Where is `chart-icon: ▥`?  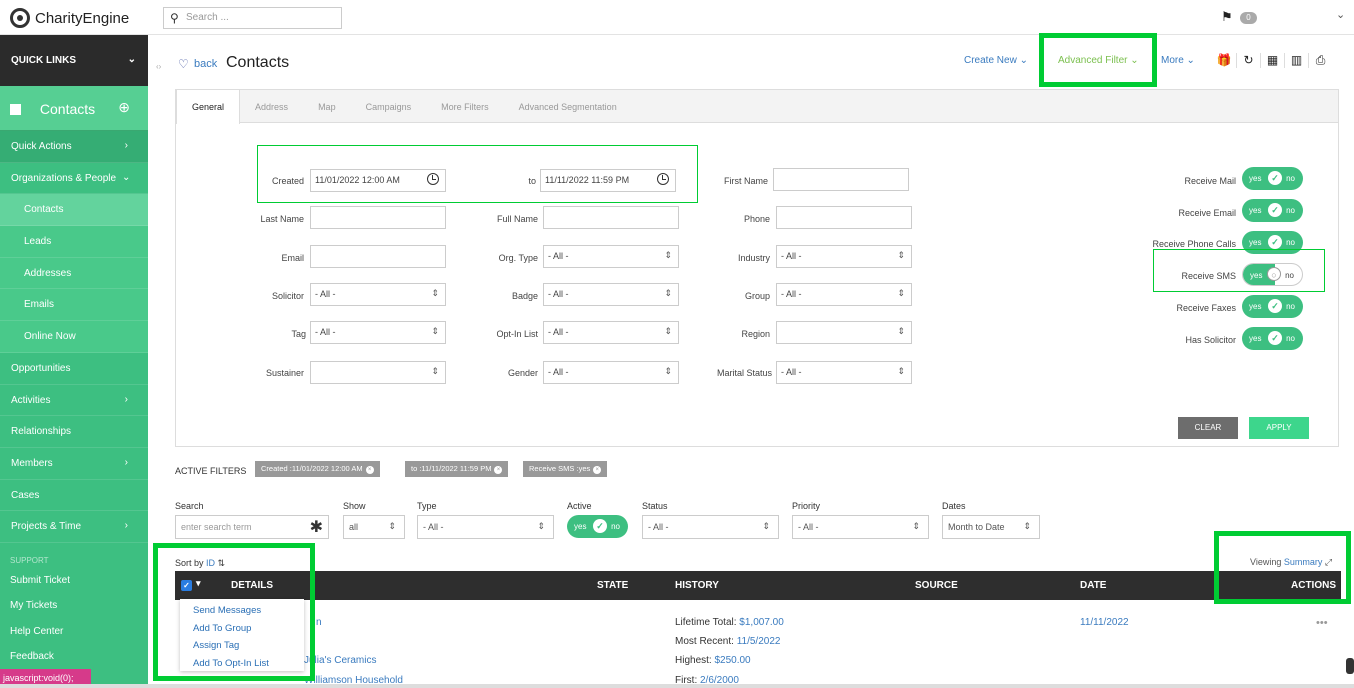 chart-icon: ▥ is located at coordinates (1296, 60).